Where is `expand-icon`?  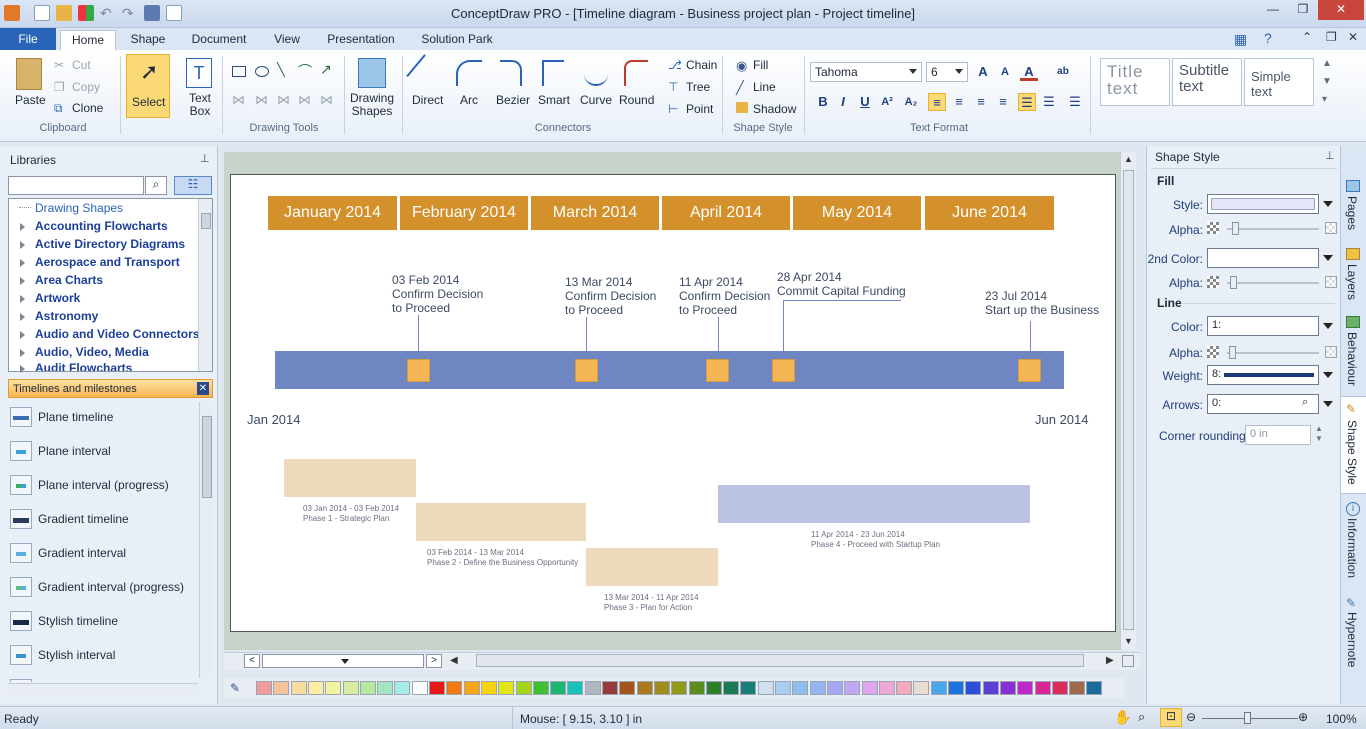 expand-icon is located at coordinates (22, 353).